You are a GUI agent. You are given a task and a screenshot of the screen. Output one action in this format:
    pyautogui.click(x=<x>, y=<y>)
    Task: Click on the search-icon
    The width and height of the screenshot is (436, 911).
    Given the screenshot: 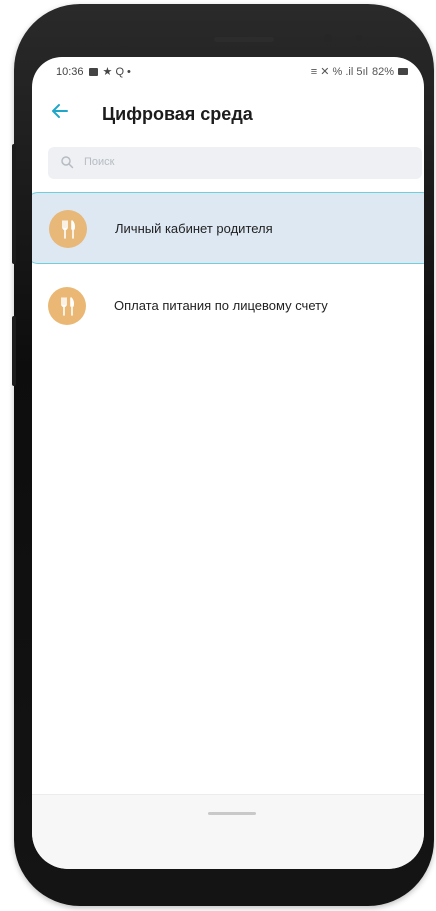 What is the action you would take?
    pyautogui.click(x=67, y=162)
    